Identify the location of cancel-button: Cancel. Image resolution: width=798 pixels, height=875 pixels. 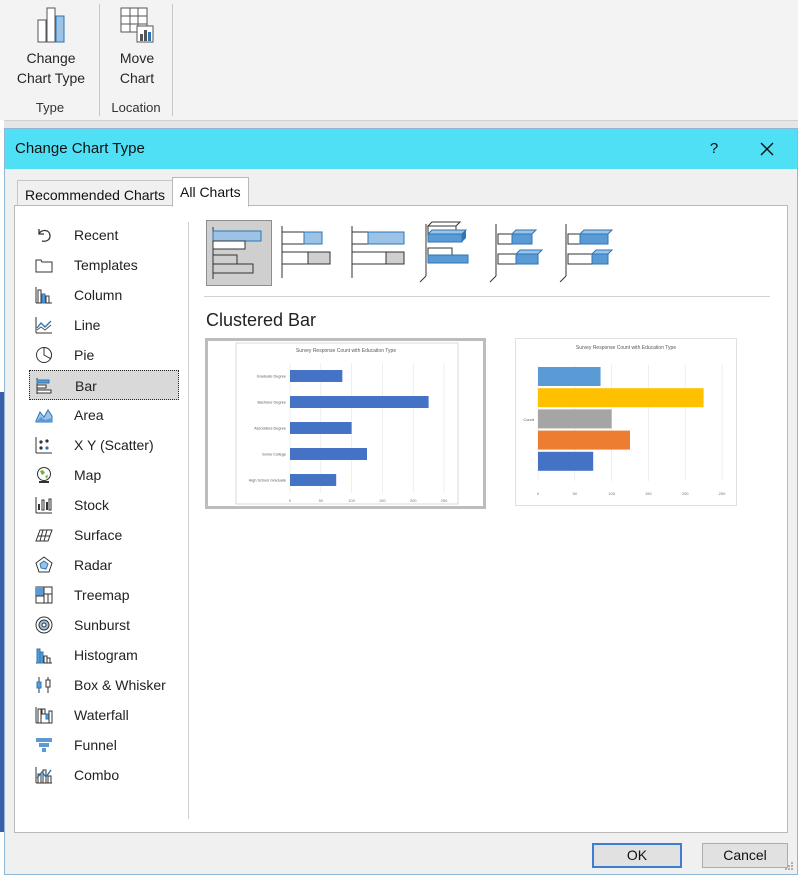
(745, 855).